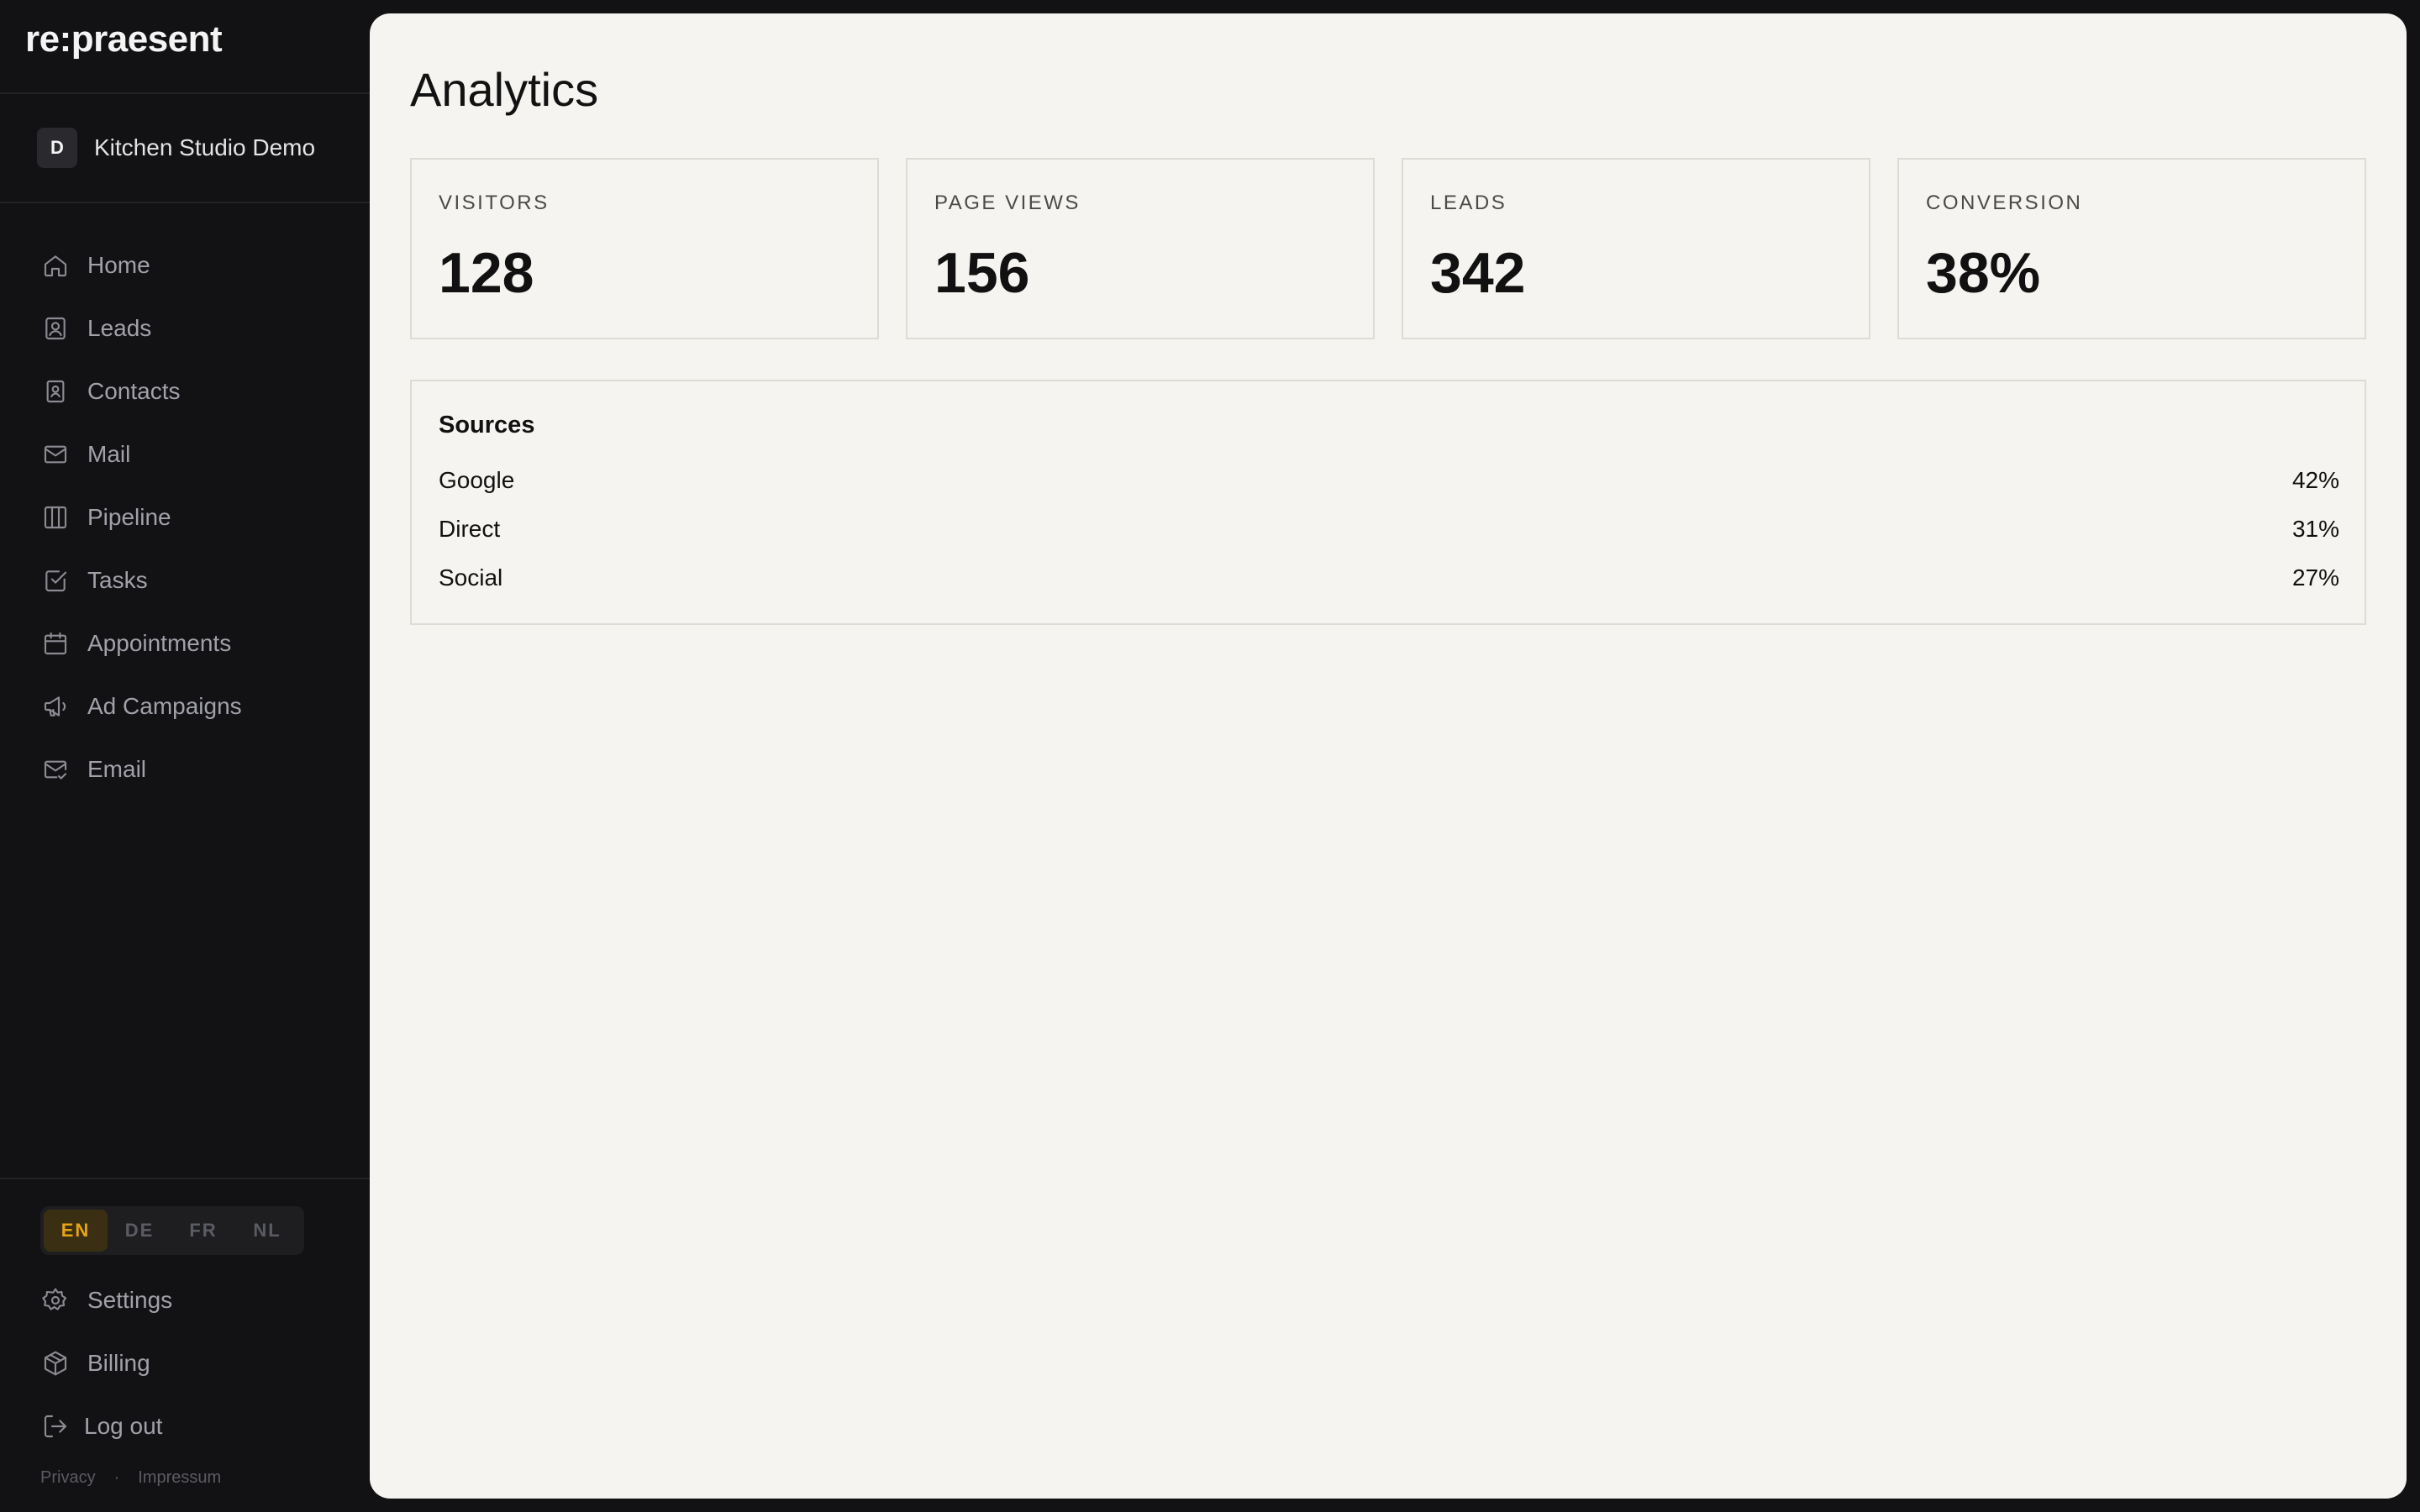 This screenshot has width=2420, height=1512. What do you see at coordinates (129, 516) in the screenshot?
I see `nav-item-label: Pipeline` at bounding box center [129, 516].